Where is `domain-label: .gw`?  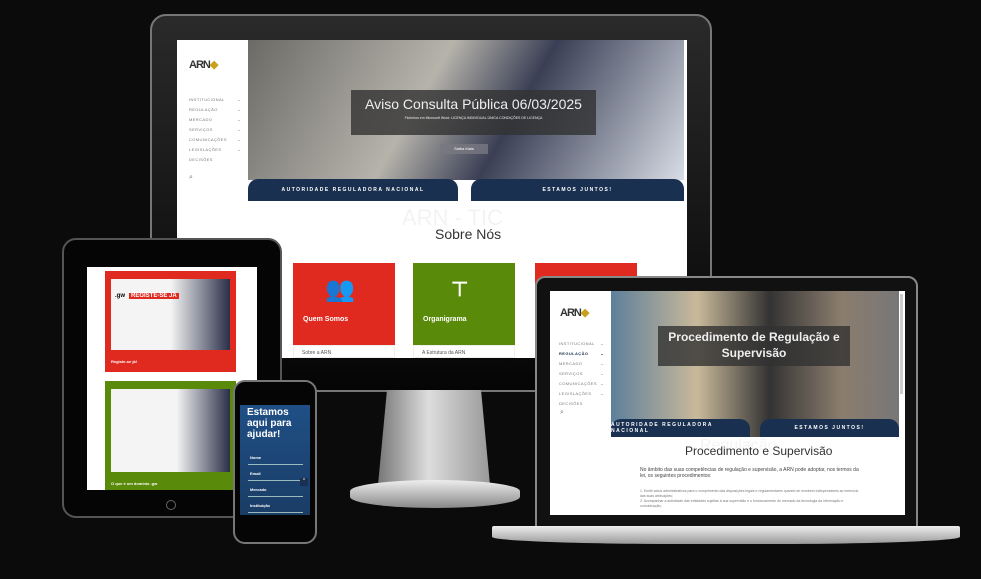
domain-label: .gw is located at coordinates (120, 296).